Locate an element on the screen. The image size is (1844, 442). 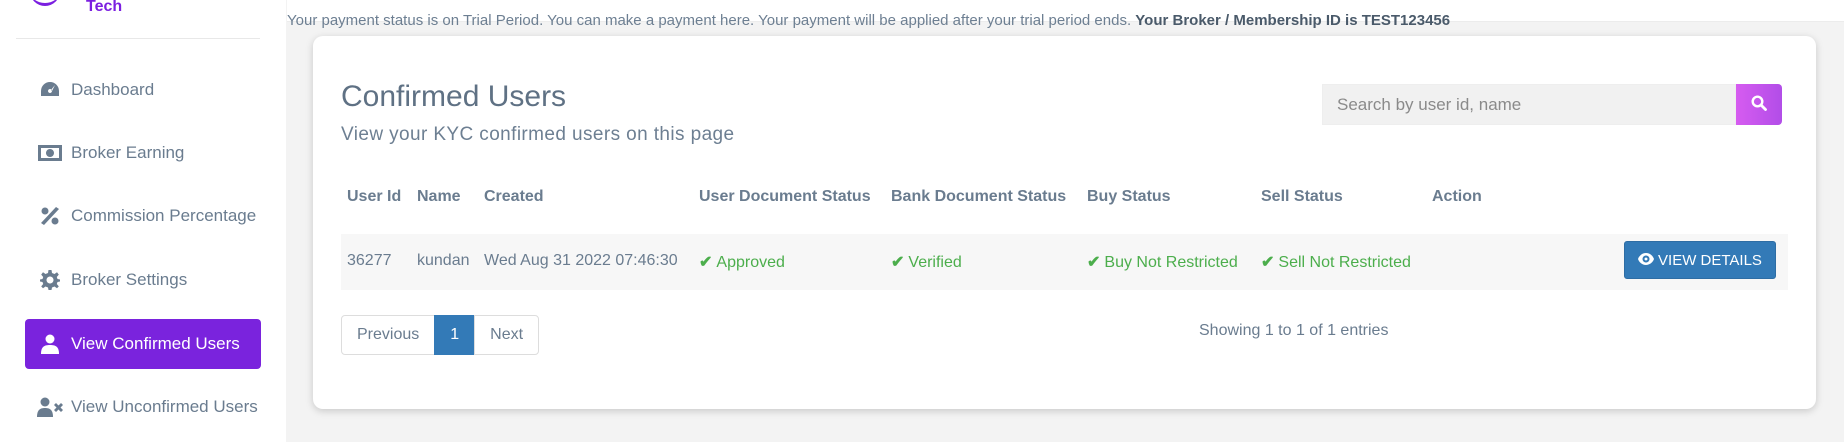
user-times-icon is located at coordinates (50, 407).